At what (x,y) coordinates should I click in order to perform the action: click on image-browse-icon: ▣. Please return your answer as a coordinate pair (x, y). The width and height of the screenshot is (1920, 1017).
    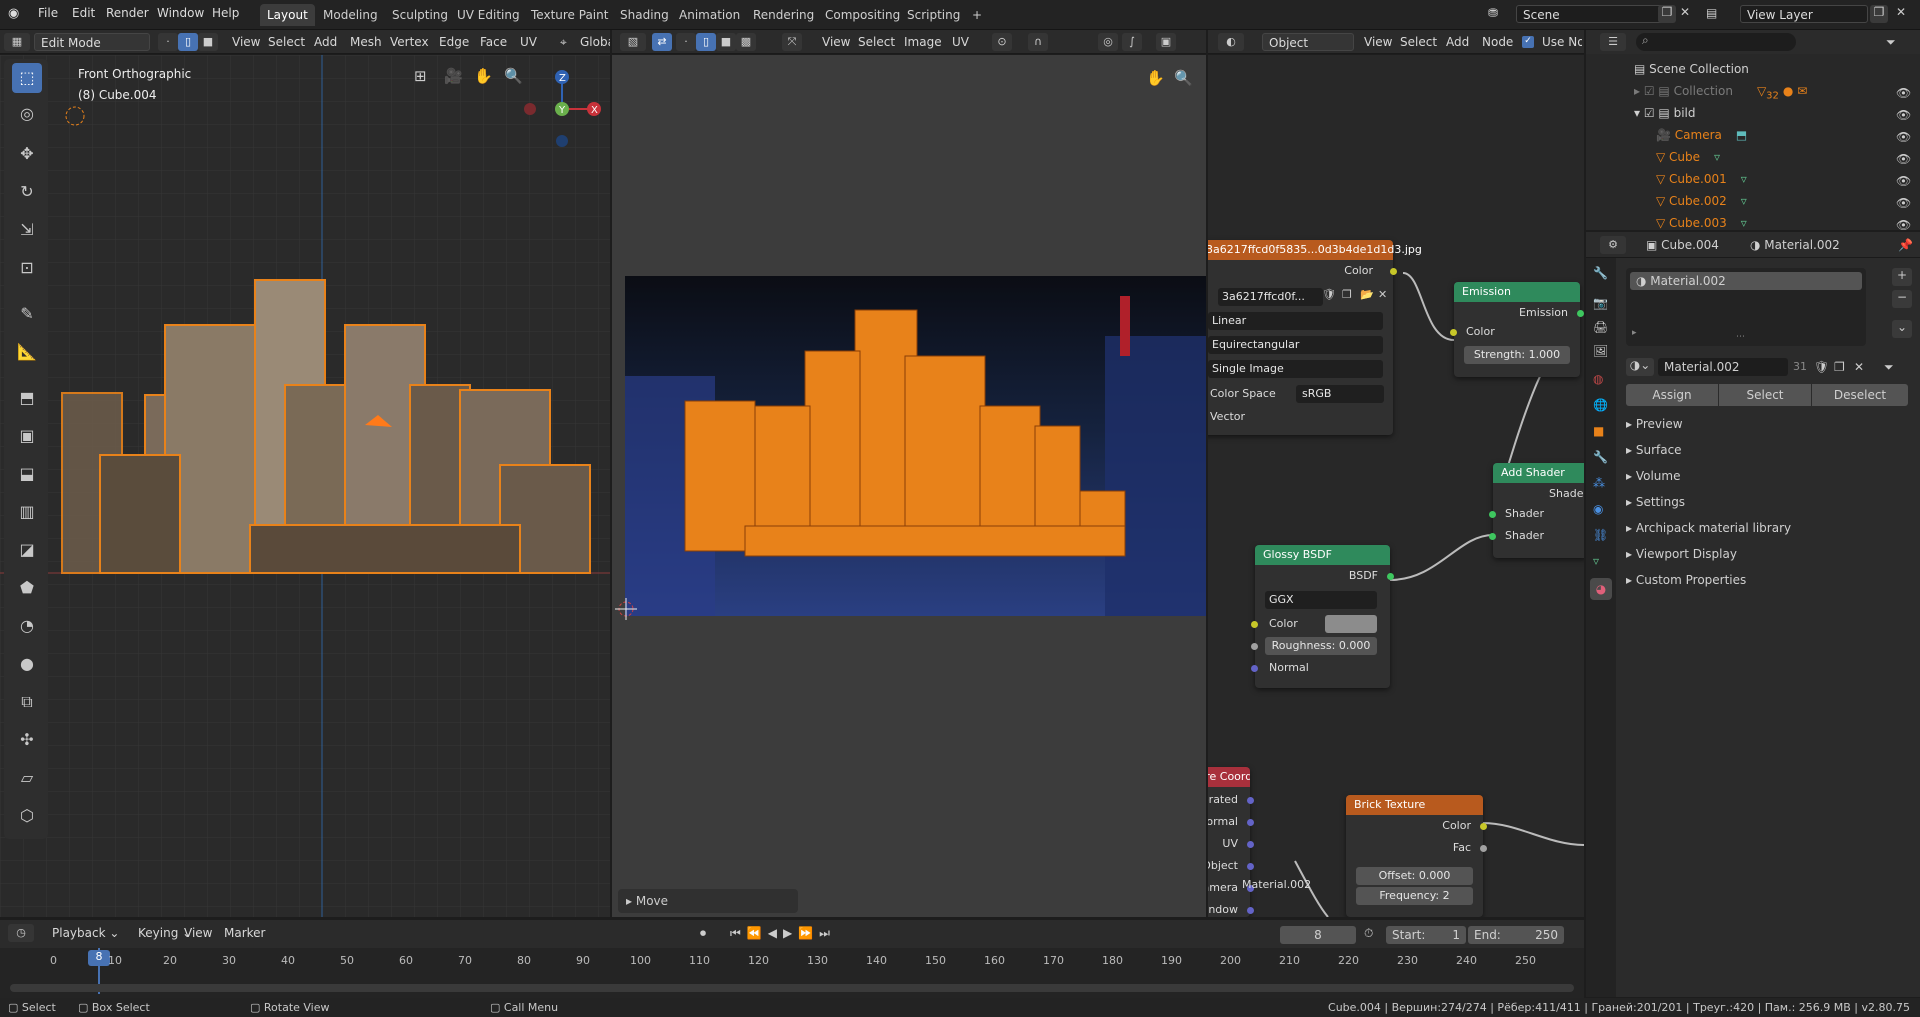
    Looking at the image, I should click on (1166, 42).